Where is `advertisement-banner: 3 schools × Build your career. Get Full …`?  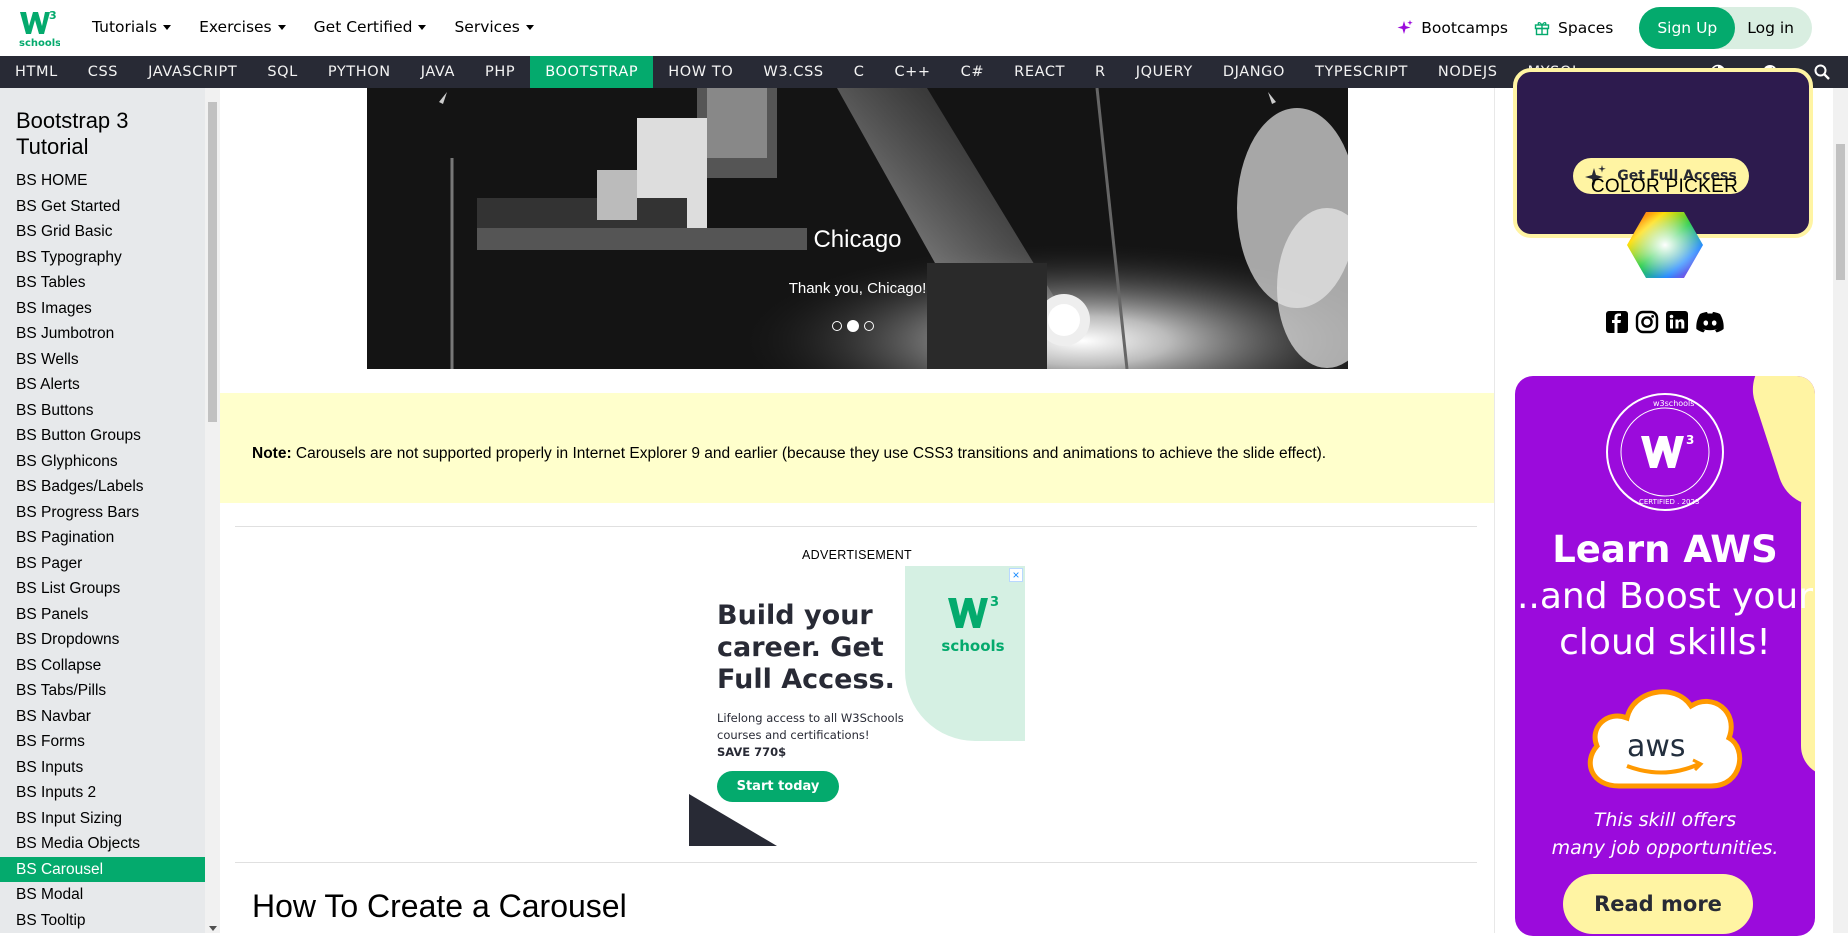 advertisement-banner: 3 schools × Build your career. Get Full … is located at coordinates (857, 706).